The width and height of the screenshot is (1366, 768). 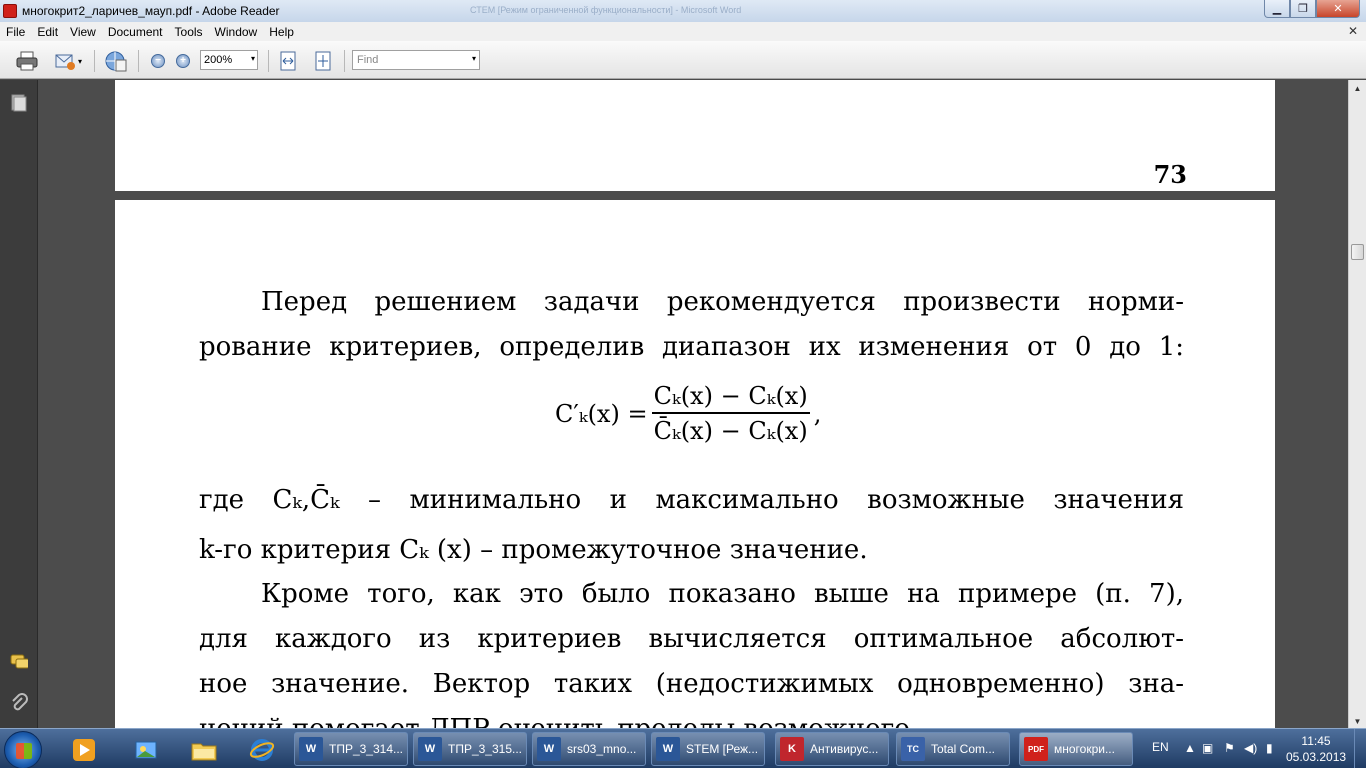 I want to click on globe-icon, so click(x=116, y=61).